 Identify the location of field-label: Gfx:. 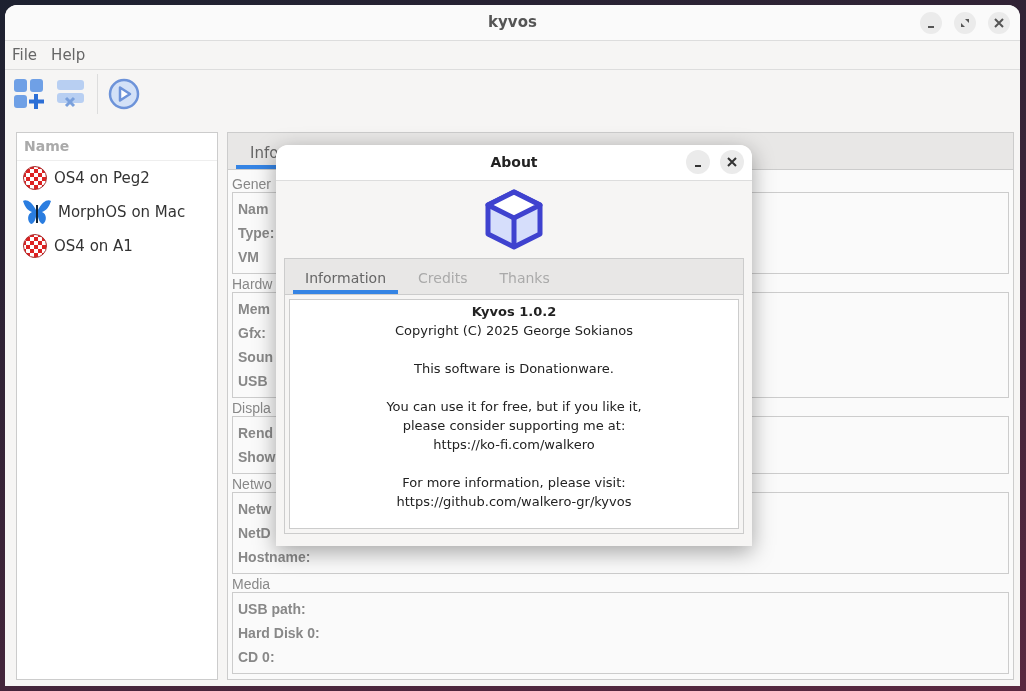
(252, 333).